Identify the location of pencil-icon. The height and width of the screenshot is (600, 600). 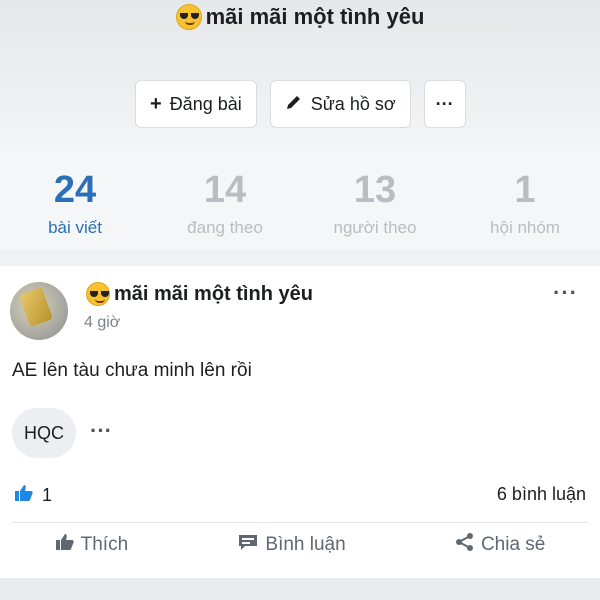
(294, 104).